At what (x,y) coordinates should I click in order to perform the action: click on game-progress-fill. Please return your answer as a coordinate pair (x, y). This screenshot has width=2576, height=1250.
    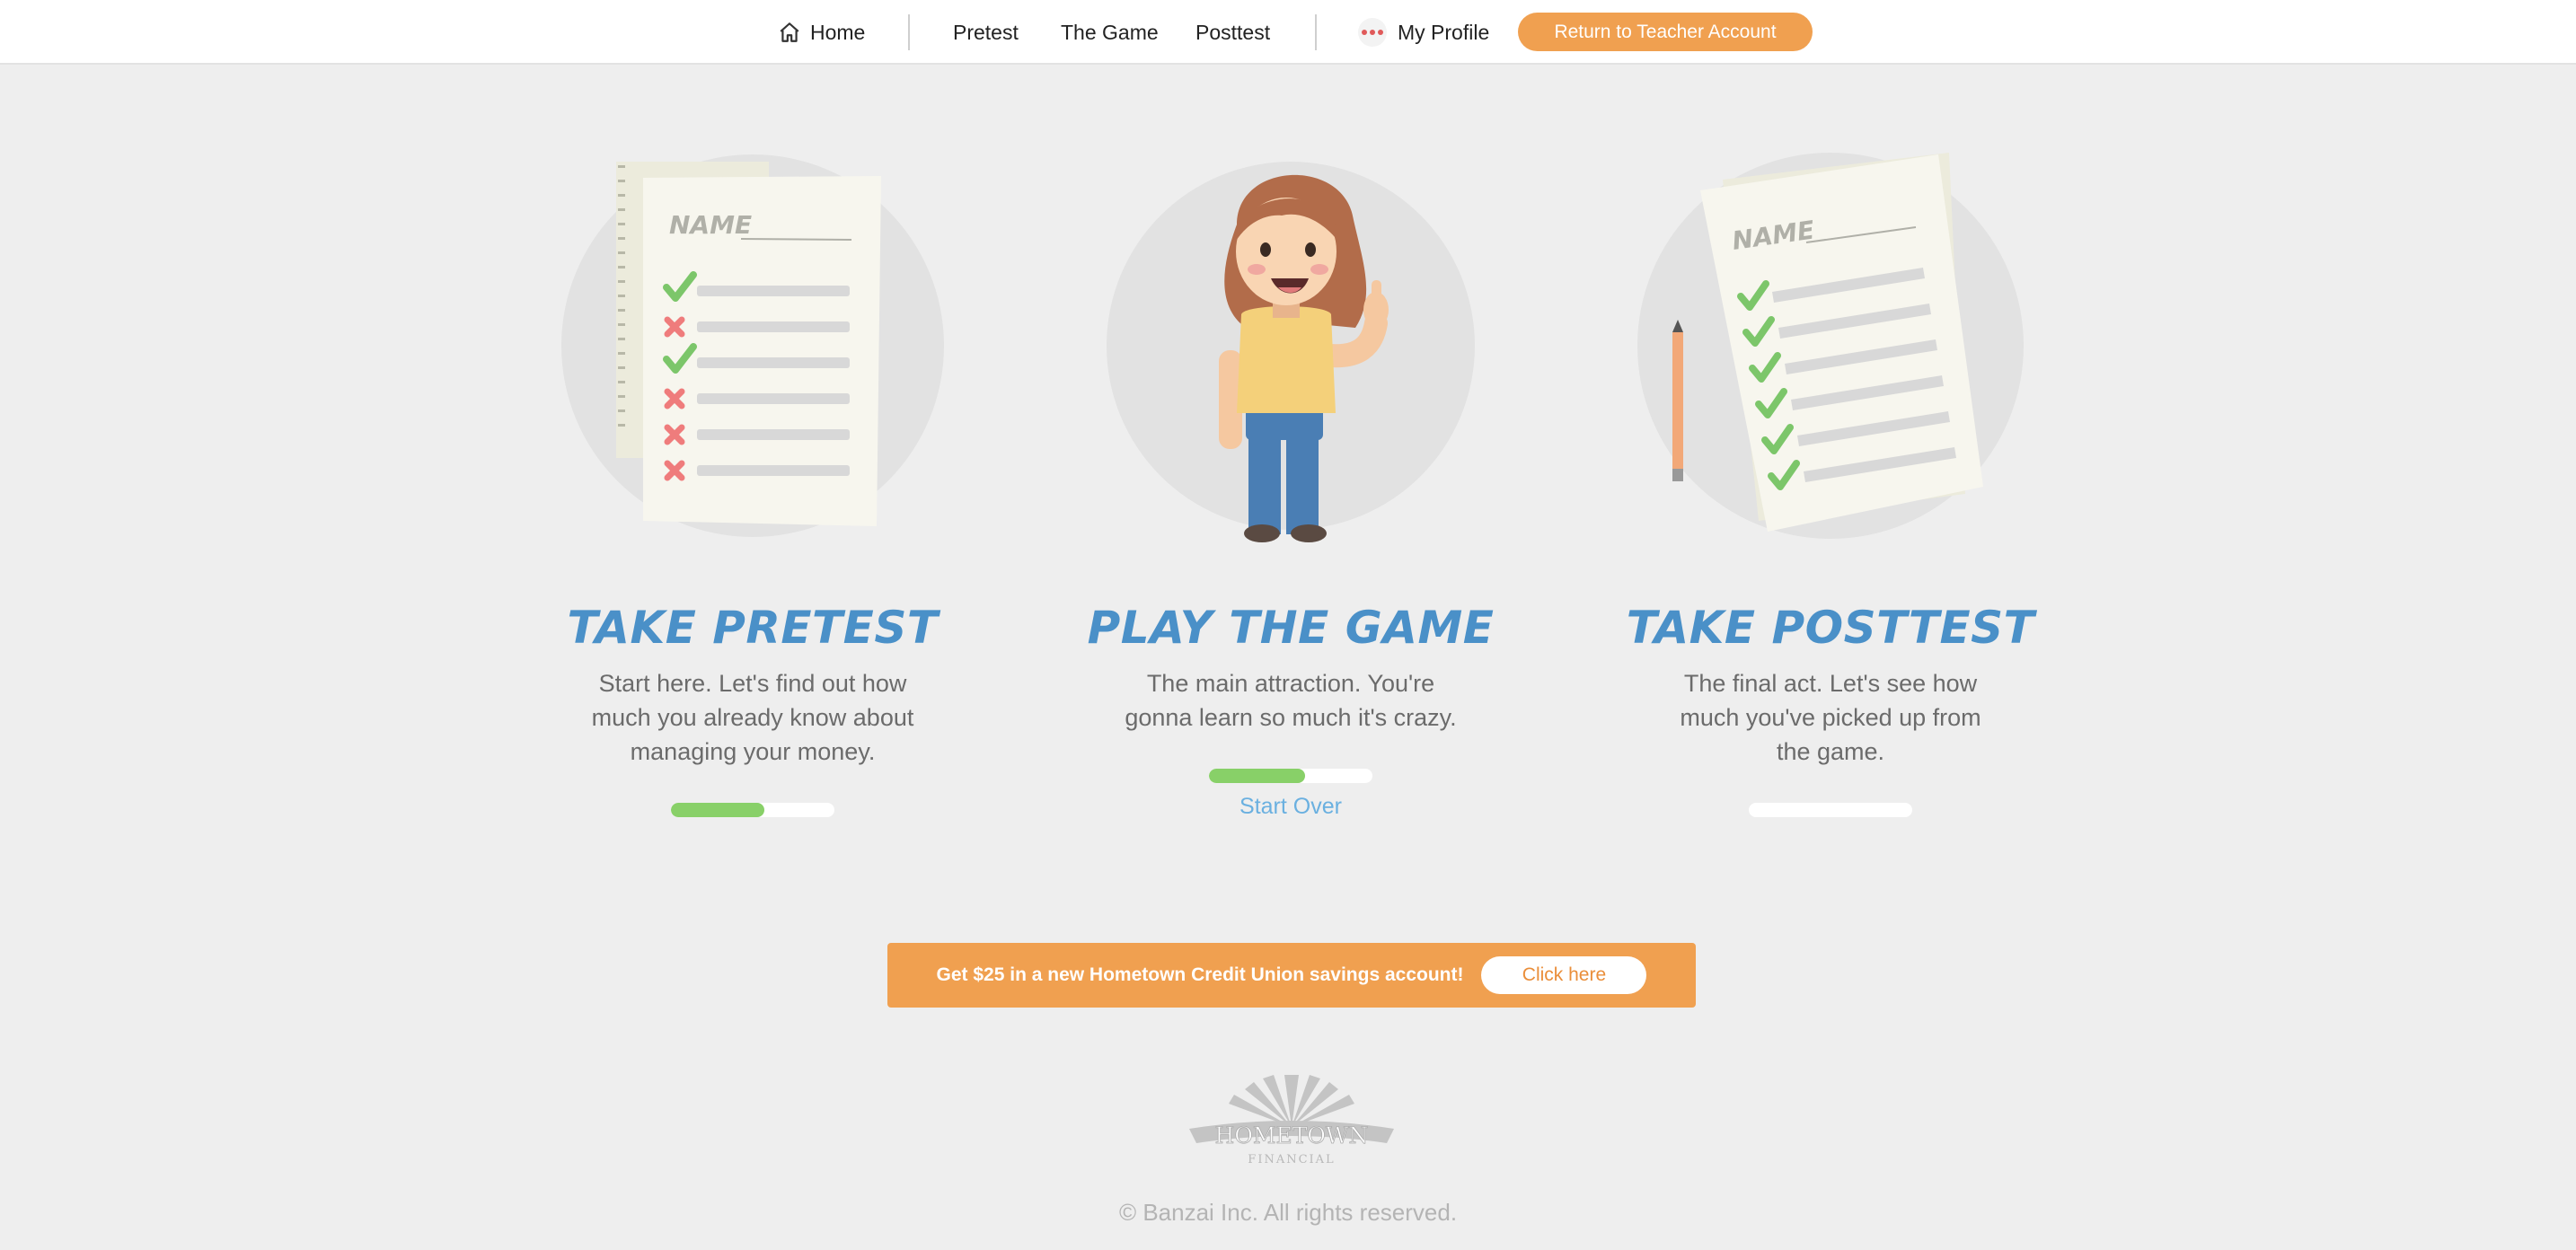
    Looking at the image, I should click on (1257, 776).